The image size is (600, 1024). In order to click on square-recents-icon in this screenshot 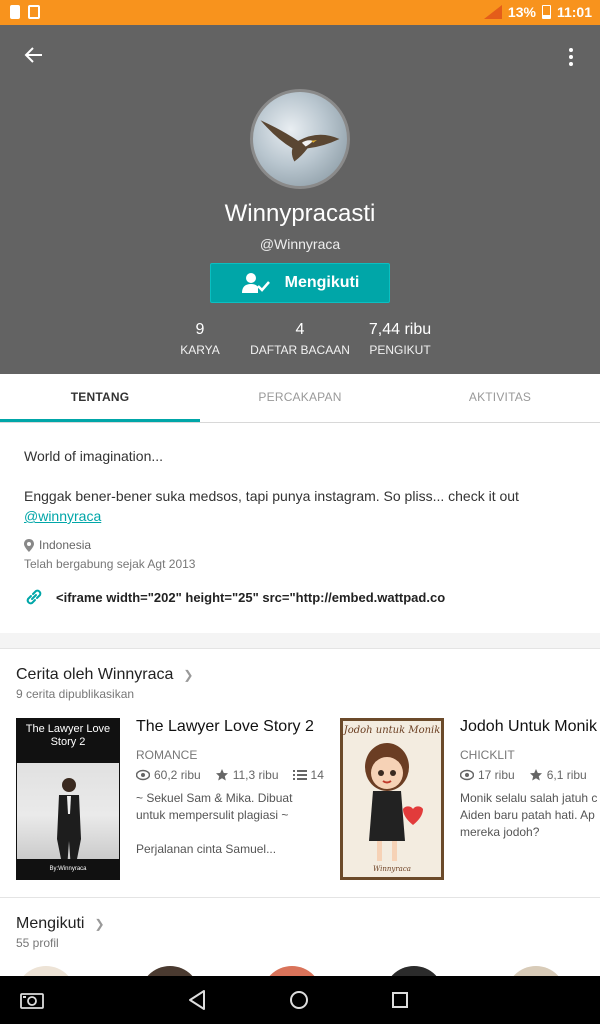, I will do `click(400, 1000)`.